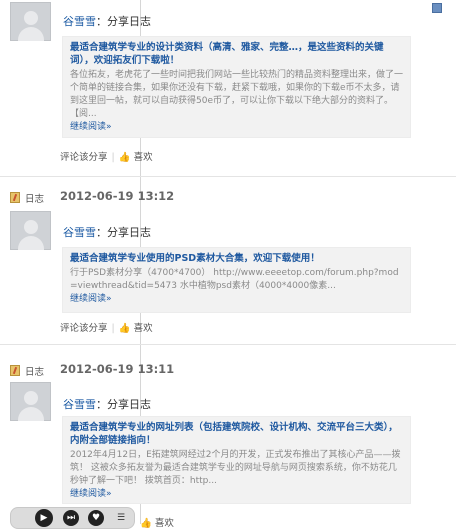  What do you see at coordinates (117, 196) in the screenshot?
I see `post-date: 2012-06-19 13:12` at bounding box center [117, 196].